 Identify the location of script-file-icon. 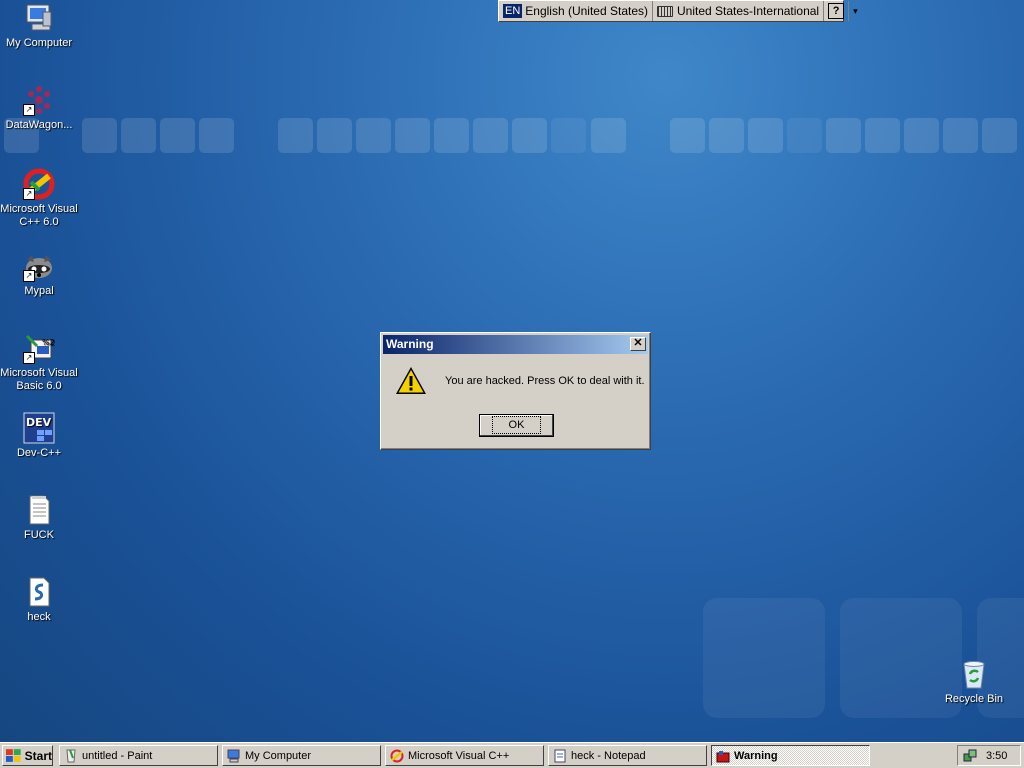
(39, 592).